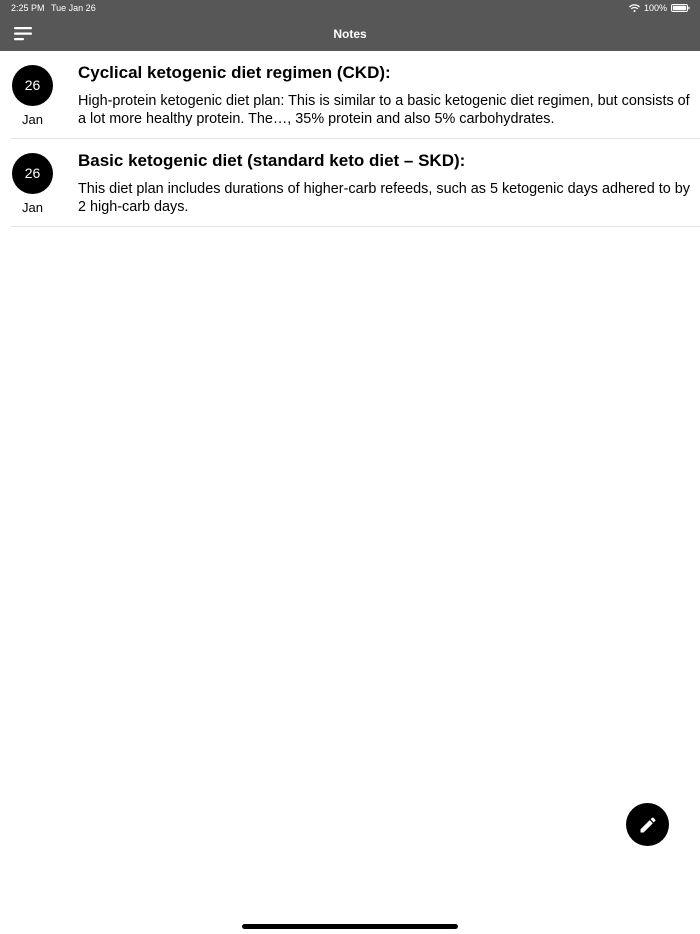  I want to click on battery-percent: 100%, so click(655, 8).